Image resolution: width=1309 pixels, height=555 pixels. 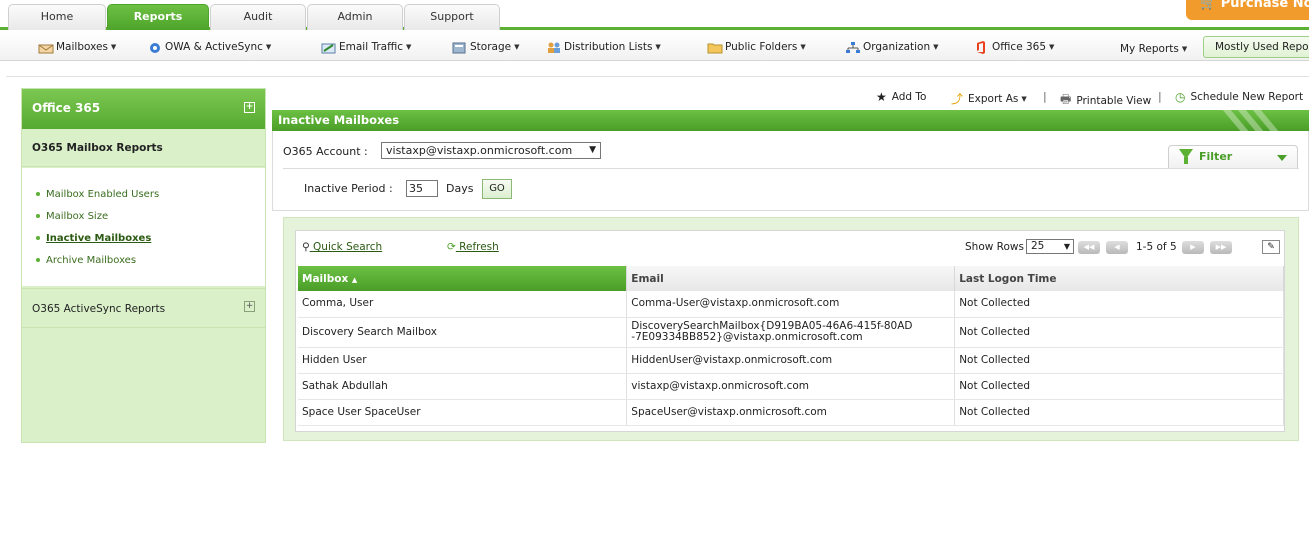 What do you see at coordinates (214, 47) in the screenshot?
I see `nav-owa-label: OWA & ActiveSync` at bounding box center [214, 47].